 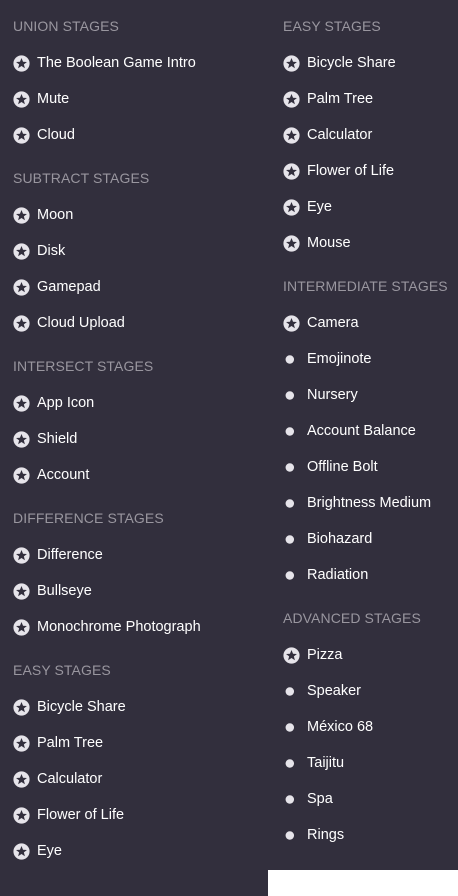 What do you see at coordinates (53, 403) in the screenshot?
I see `stage-item-app-icon: App Icon` at bounding box center [53, 403].